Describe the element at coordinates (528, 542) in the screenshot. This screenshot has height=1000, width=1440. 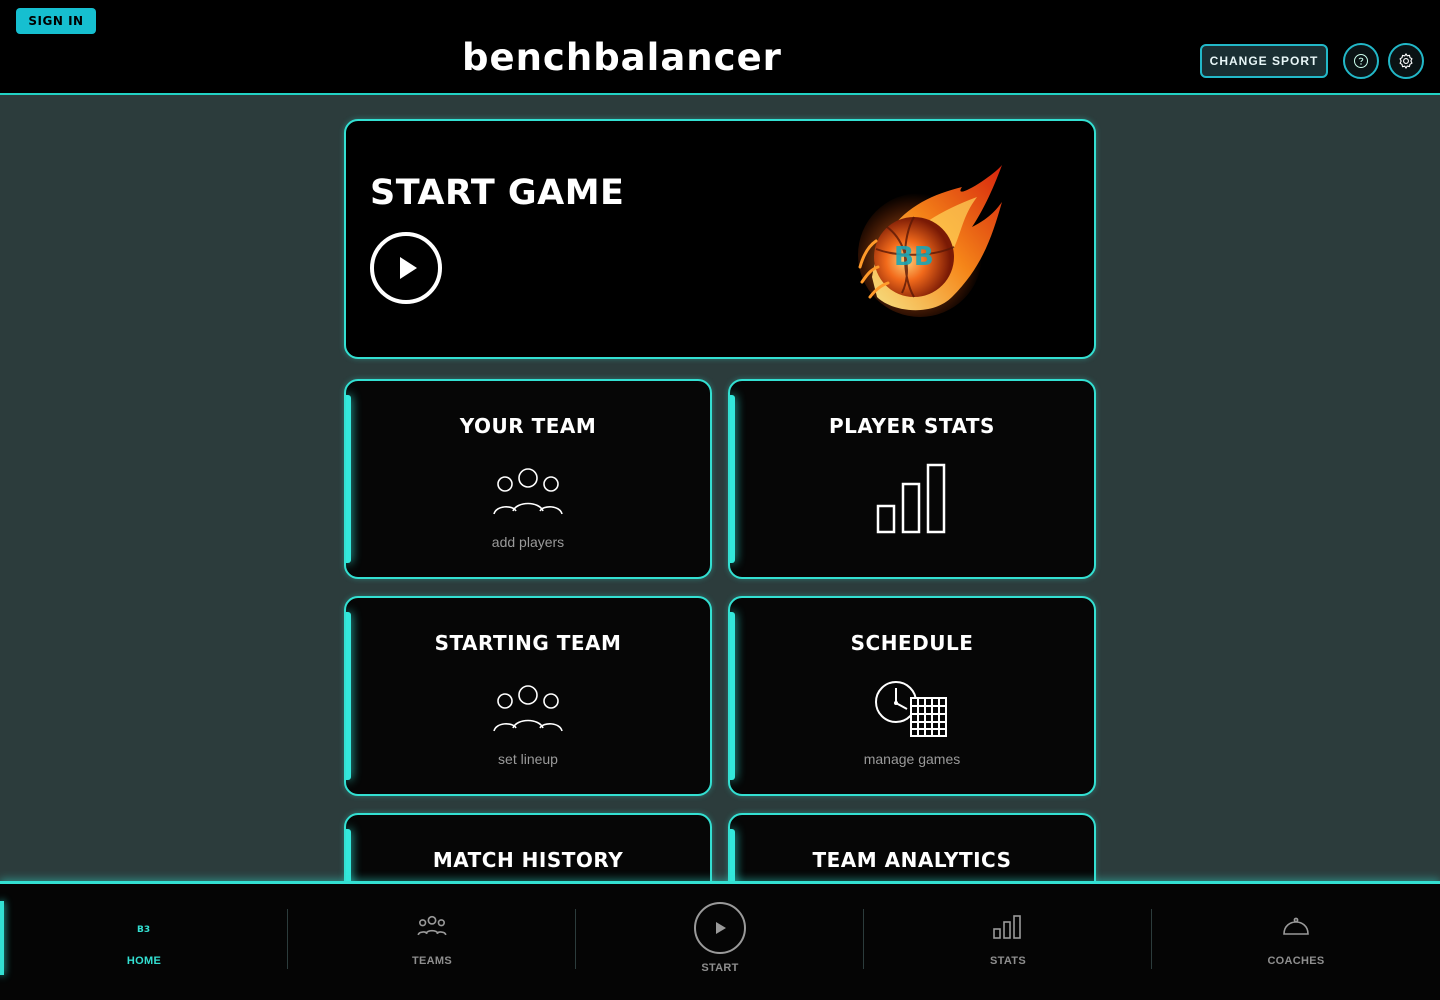
I see `your-team-subtitle: add players` at that location.